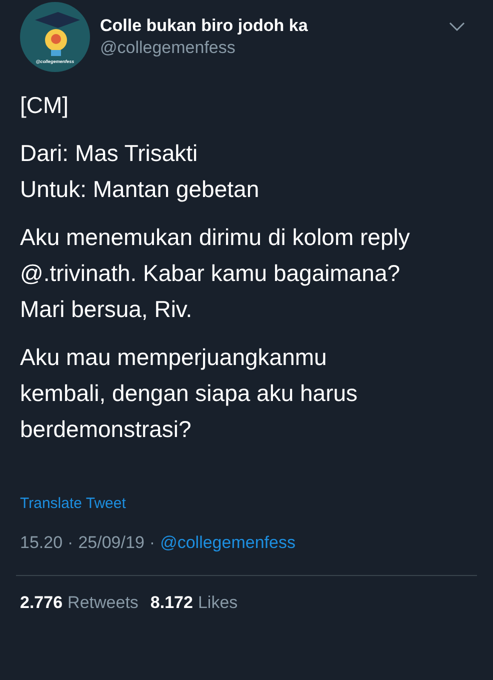  What do you see at coordinates (103, 603) in the screenshot?
I see `stat-label: Retweets` at bounding box center [103, 603].